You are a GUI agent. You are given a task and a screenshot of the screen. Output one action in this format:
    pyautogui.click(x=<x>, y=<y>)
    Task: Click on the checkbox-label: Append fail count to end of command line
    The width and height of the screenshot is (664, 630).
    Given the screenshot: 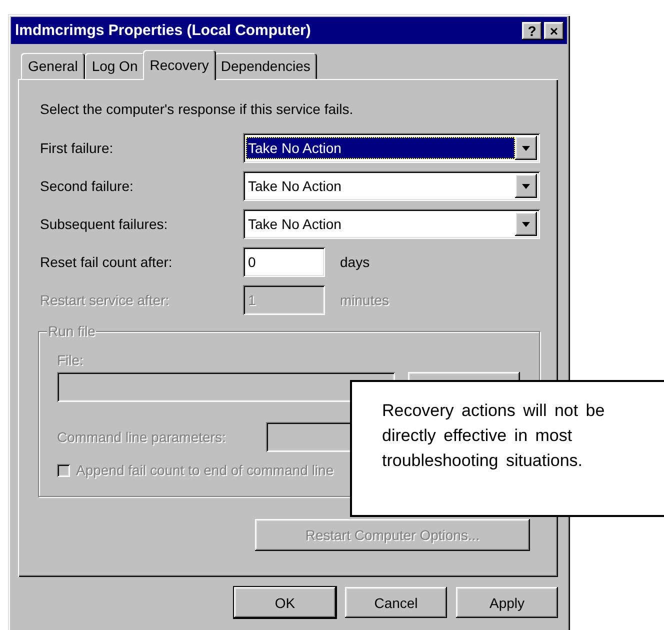 What is the action you would take?
    pyautogui.click(x=205, y=470)
    